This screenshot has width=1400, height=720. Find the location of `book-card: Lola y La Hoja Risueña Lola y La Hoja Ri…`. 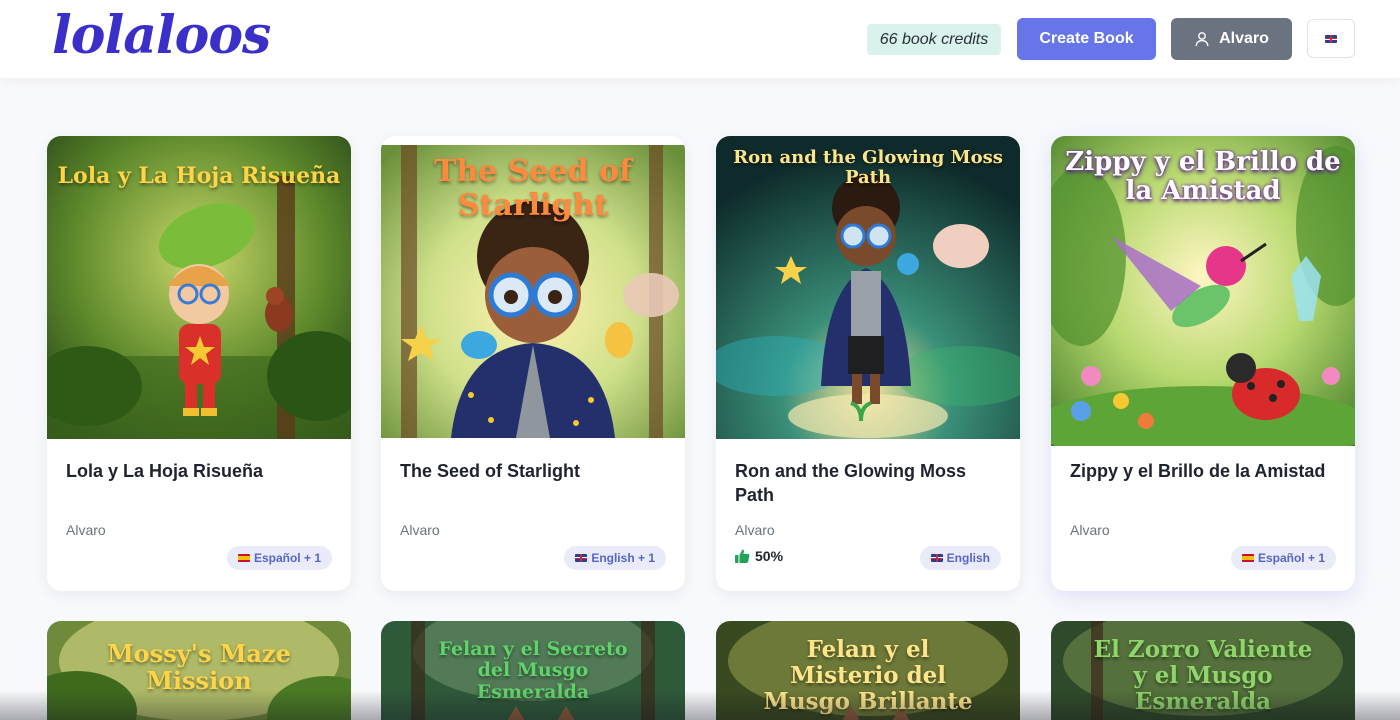

book-card: Lola y La Hoja Risueña Lola y La Hoja Ri… is located at coordinates (199, 363).